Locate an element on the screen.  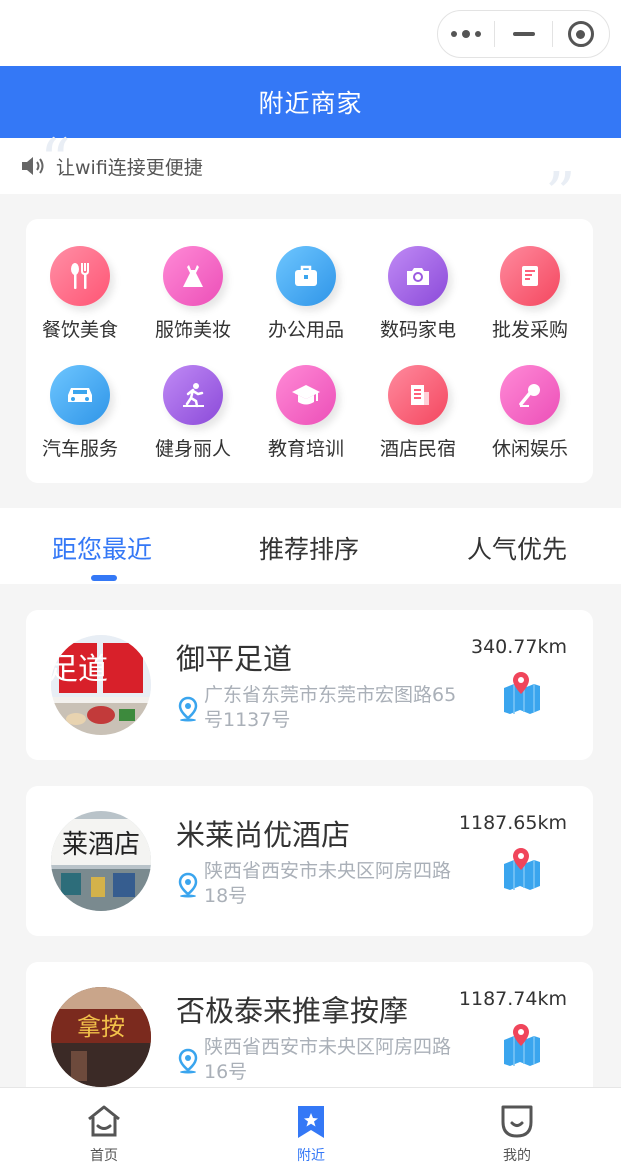
page-title: 附近商家 is located at coordinates (310, 103).